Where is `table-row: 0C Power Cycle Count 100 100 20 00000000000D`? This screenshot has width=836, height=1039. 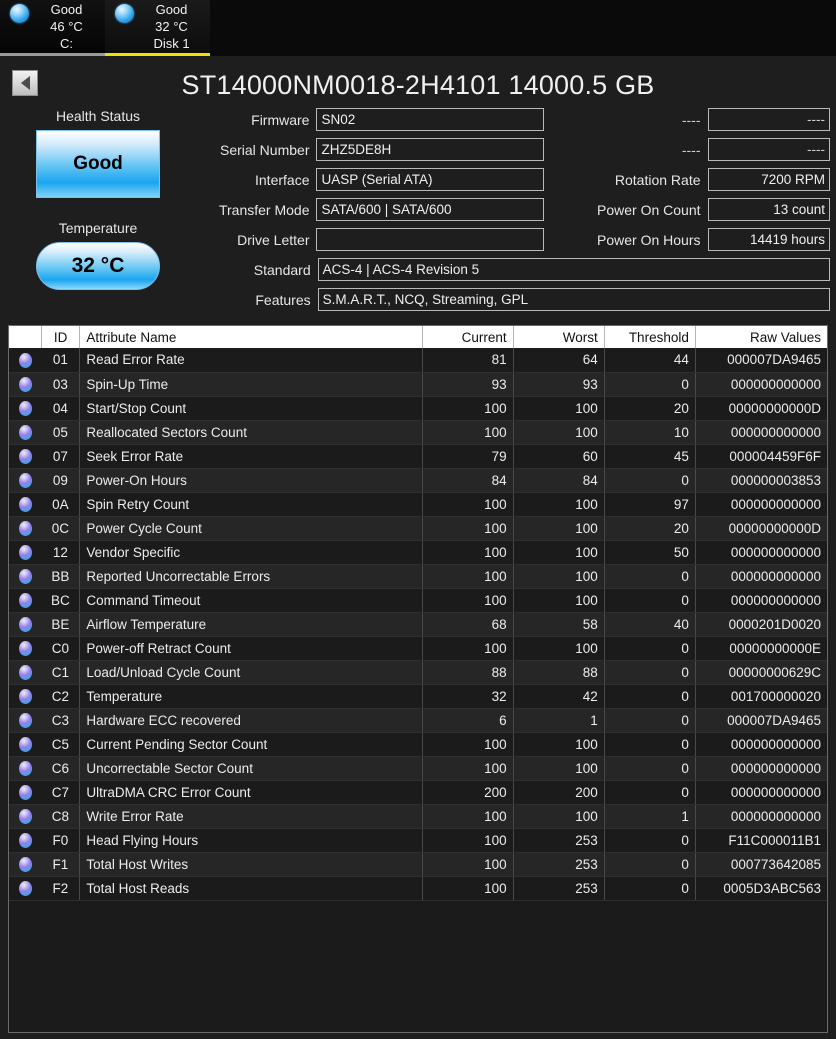 table-row: 0C Power Cycle Count 100 100 20 00000000000D is located at coordinates (418, 528).